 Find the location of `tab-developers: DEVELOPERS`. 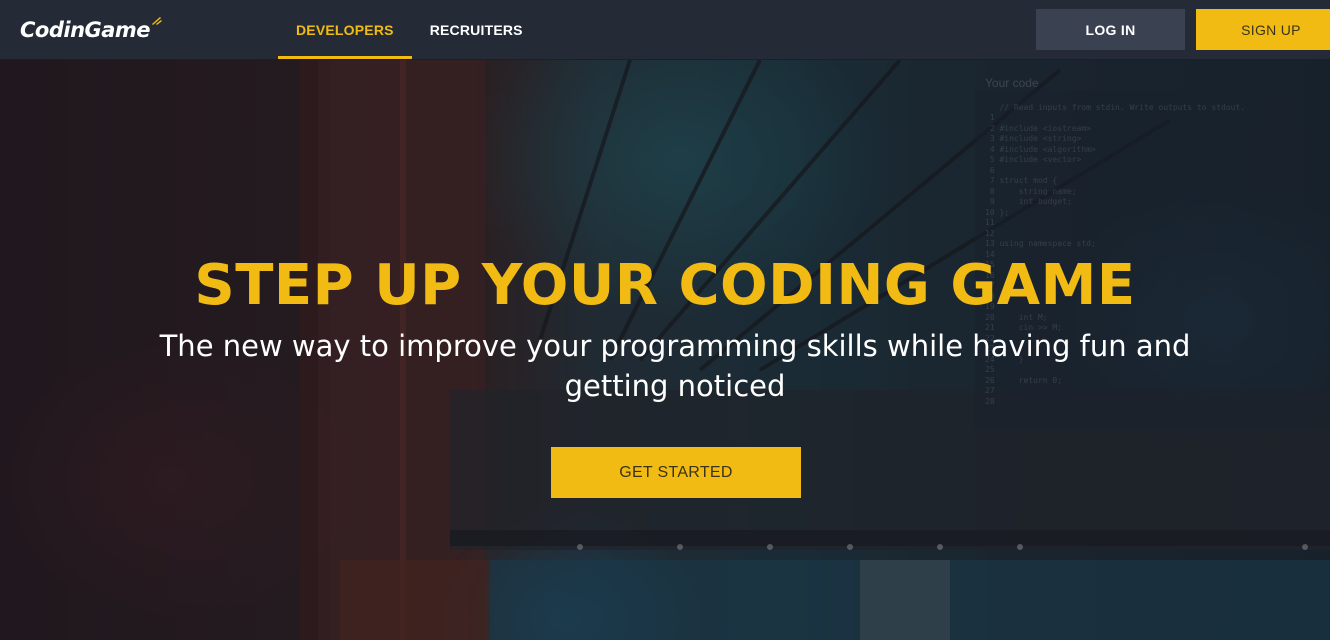

tab-developers: DEVELOPERS is located at coordinates (345, 29).